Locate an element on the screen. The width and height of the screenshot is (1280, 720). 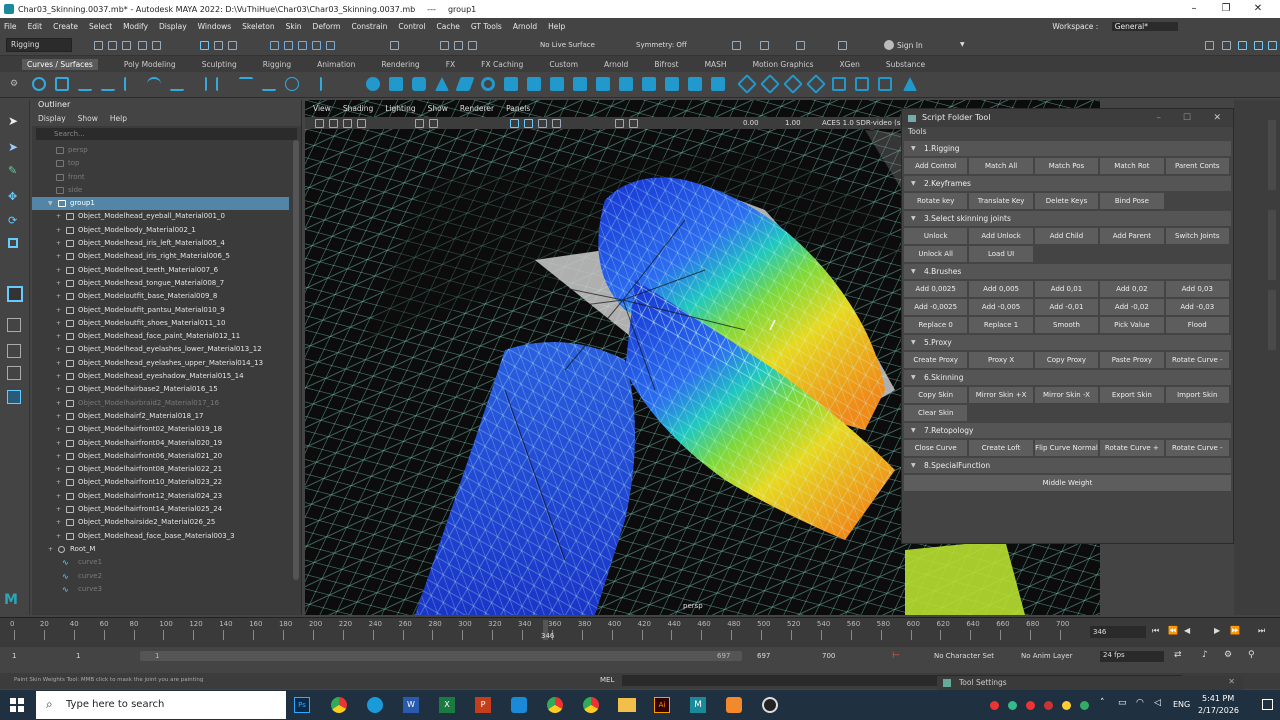
section-header: 2.Keyframes is located at coordinates (1067, 183).